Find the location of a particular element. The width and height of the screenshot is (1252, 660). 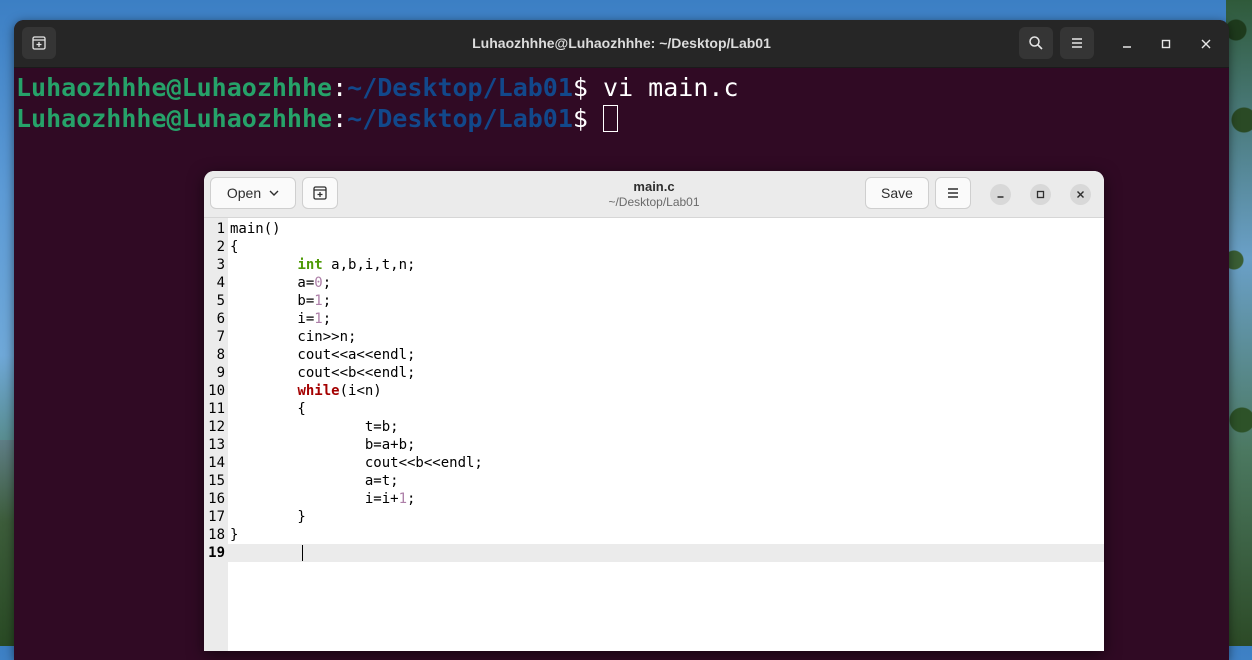

code-line: 7 cin>>n; is located at coordinates (654, 337).